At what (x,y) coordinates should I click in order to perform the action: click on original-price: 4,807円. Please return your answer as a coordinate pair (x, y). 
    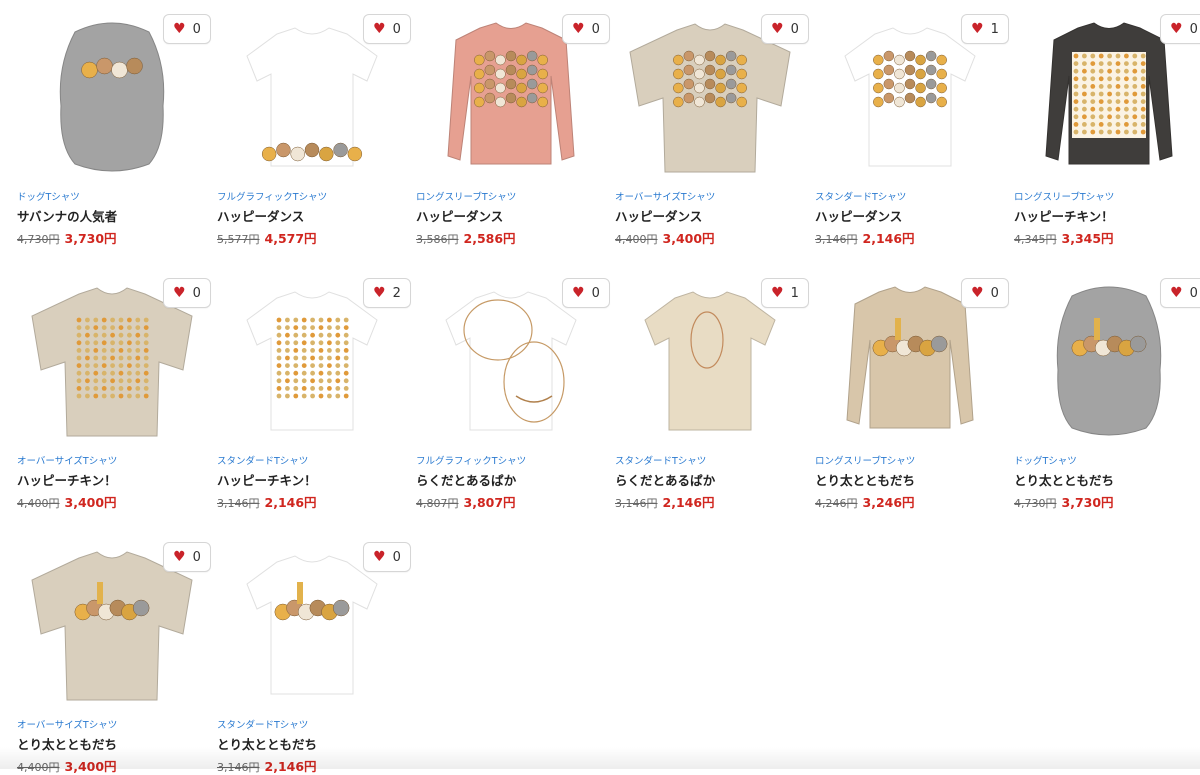
    Looking at the image, I should click on (437, 503).